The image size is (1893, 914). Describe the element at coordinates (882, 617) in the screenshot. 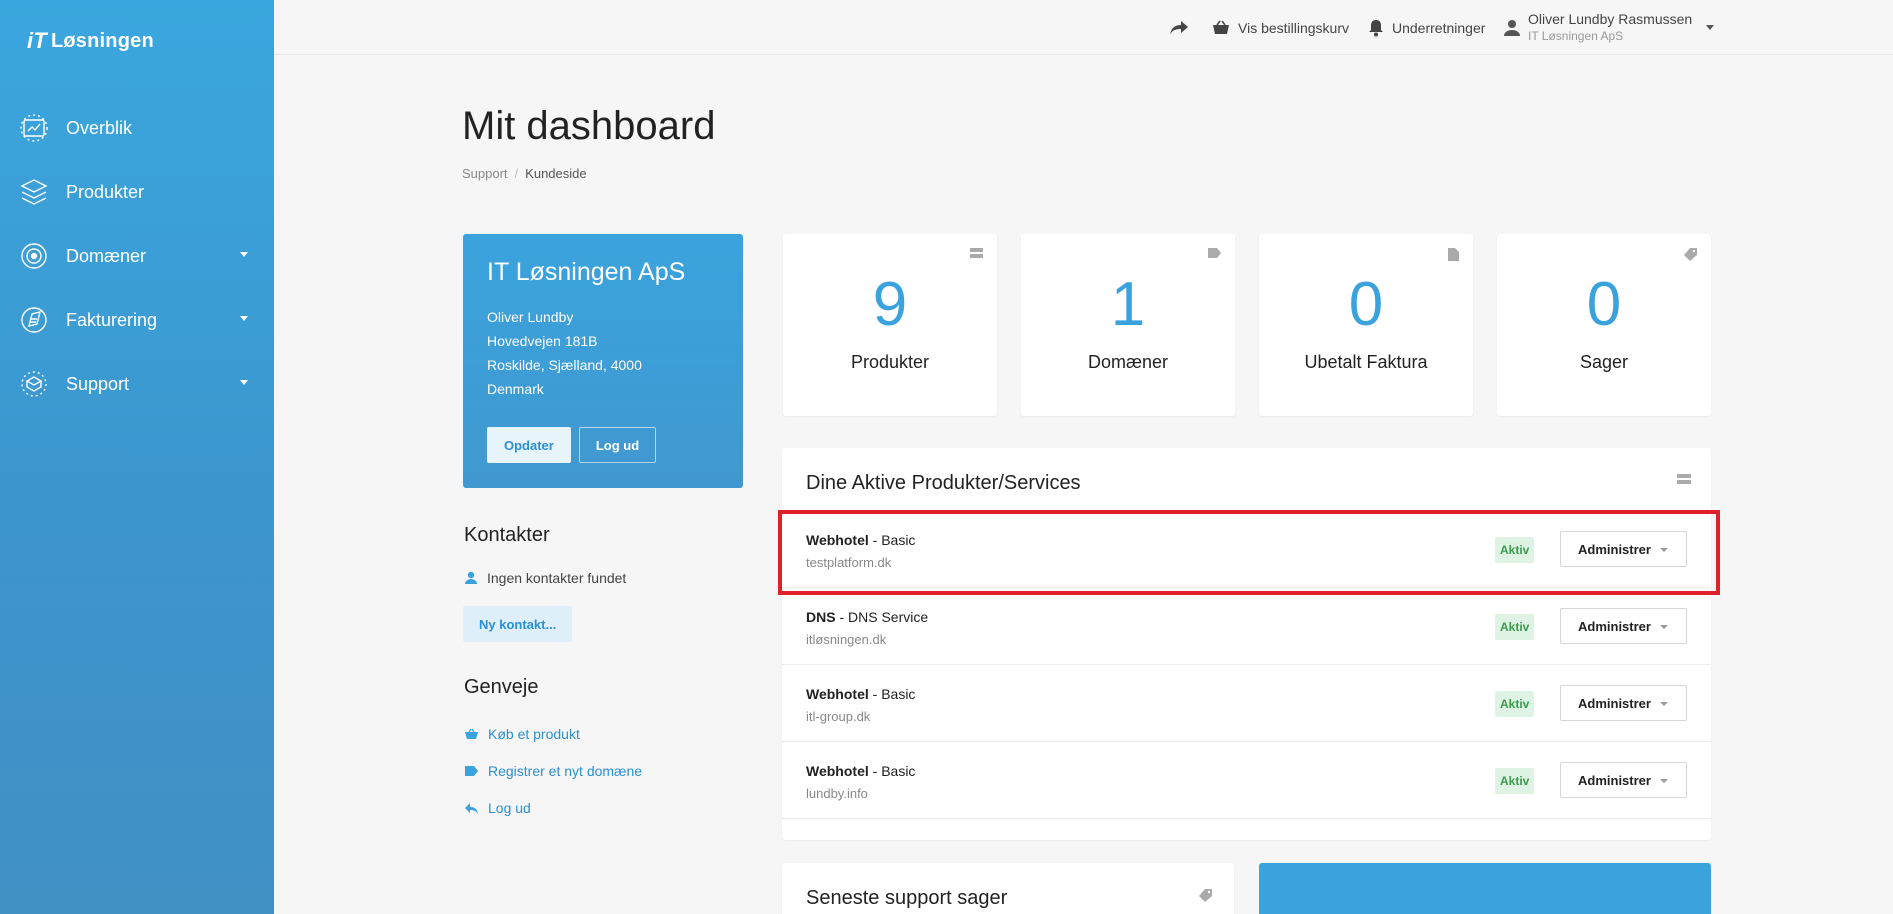

I see `product-plan: - DNS Service` at that location.